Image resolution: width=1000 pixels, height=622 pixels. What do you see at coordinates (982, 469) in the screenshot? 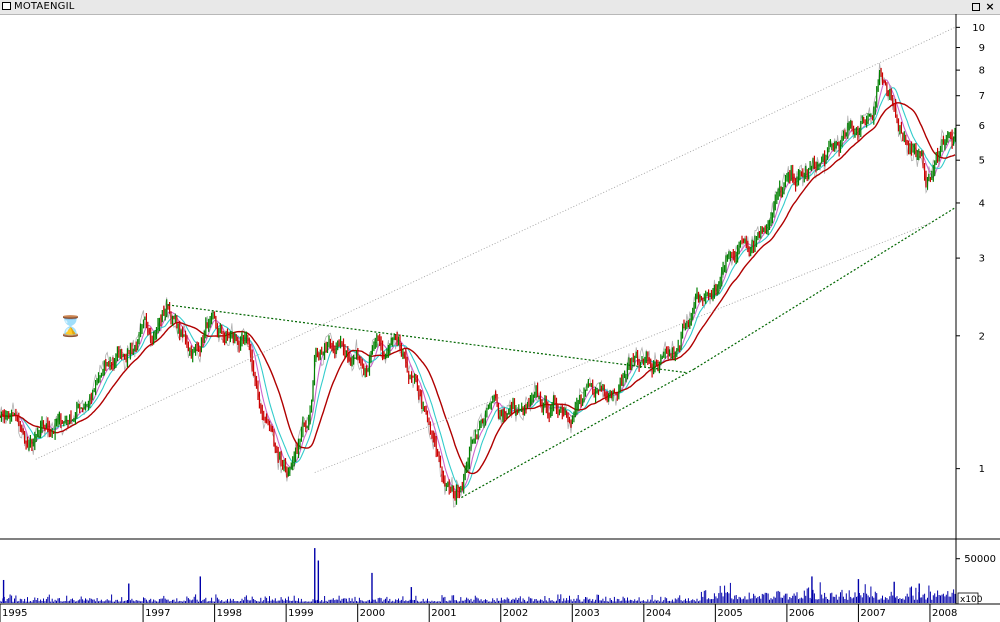
I see `y-tick-label-1: 1` at bounding box center [982, 469].